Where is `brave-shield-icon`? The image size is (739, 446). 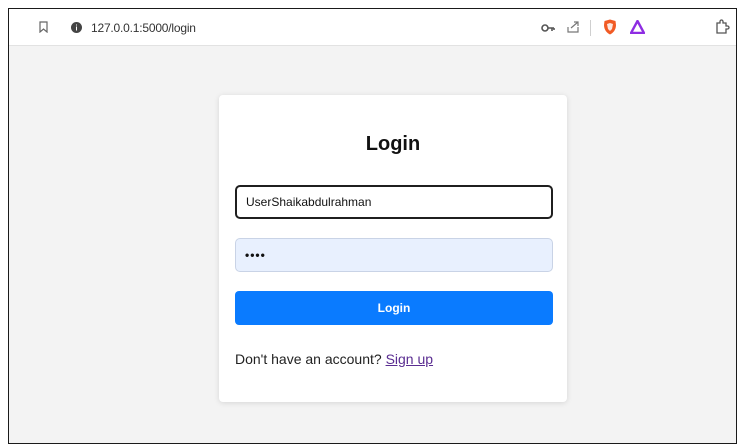
brave-shield-icon is located at coordinates (610, 27).